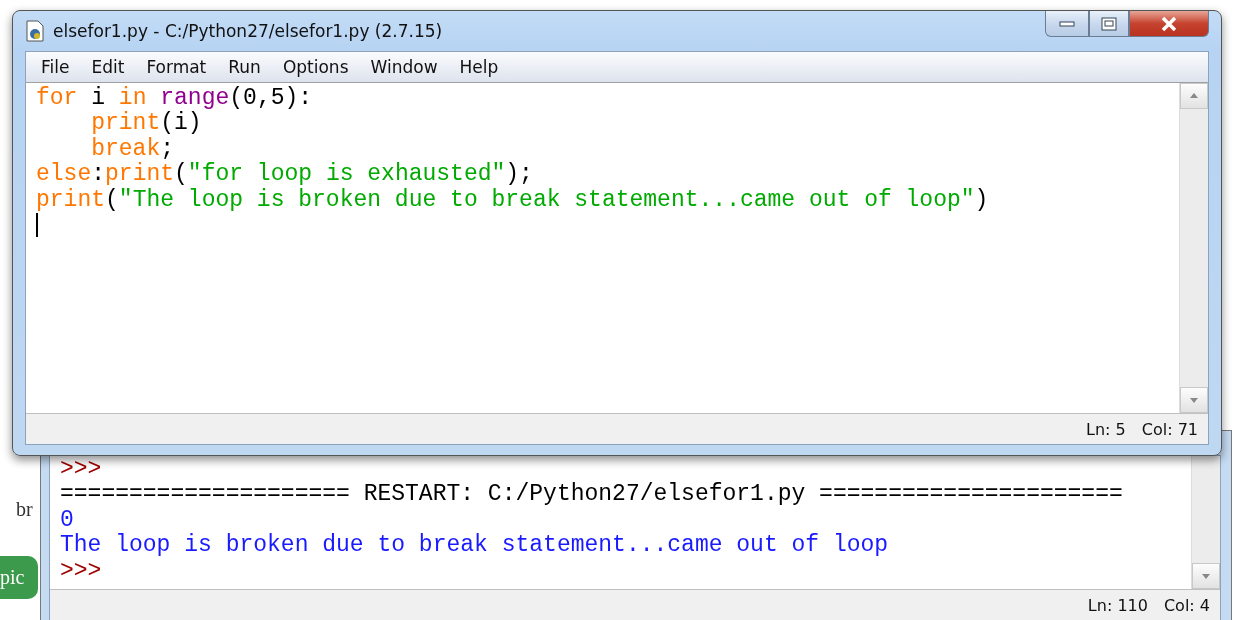 This screenshot has width=1248, height=620. I want to click on python-file-icon, so click(35, 31).